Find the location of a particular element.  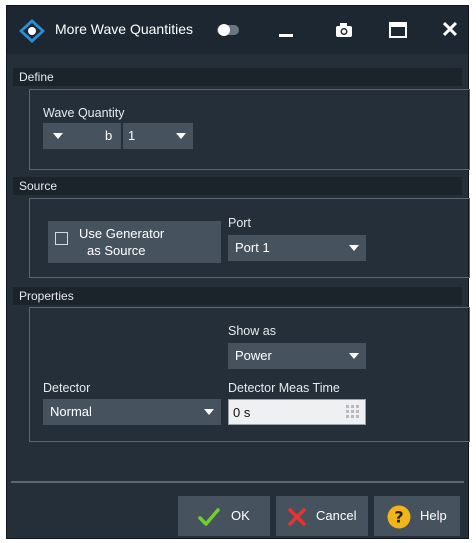

help-icon: ? is located at coordinates (399, 517).